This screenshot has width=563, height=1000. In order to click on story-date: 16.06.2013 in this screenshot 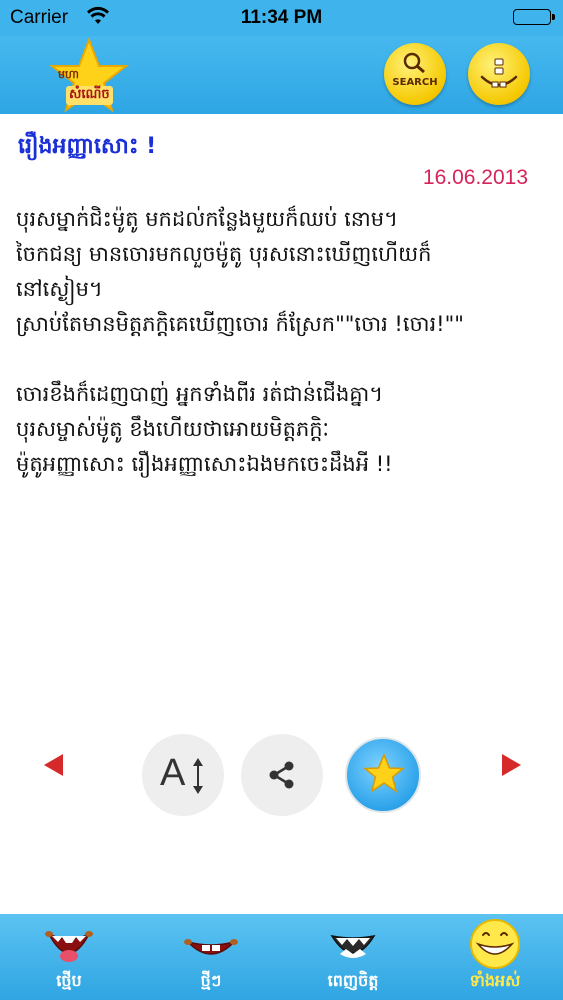, I will do `click(475, 177)`.